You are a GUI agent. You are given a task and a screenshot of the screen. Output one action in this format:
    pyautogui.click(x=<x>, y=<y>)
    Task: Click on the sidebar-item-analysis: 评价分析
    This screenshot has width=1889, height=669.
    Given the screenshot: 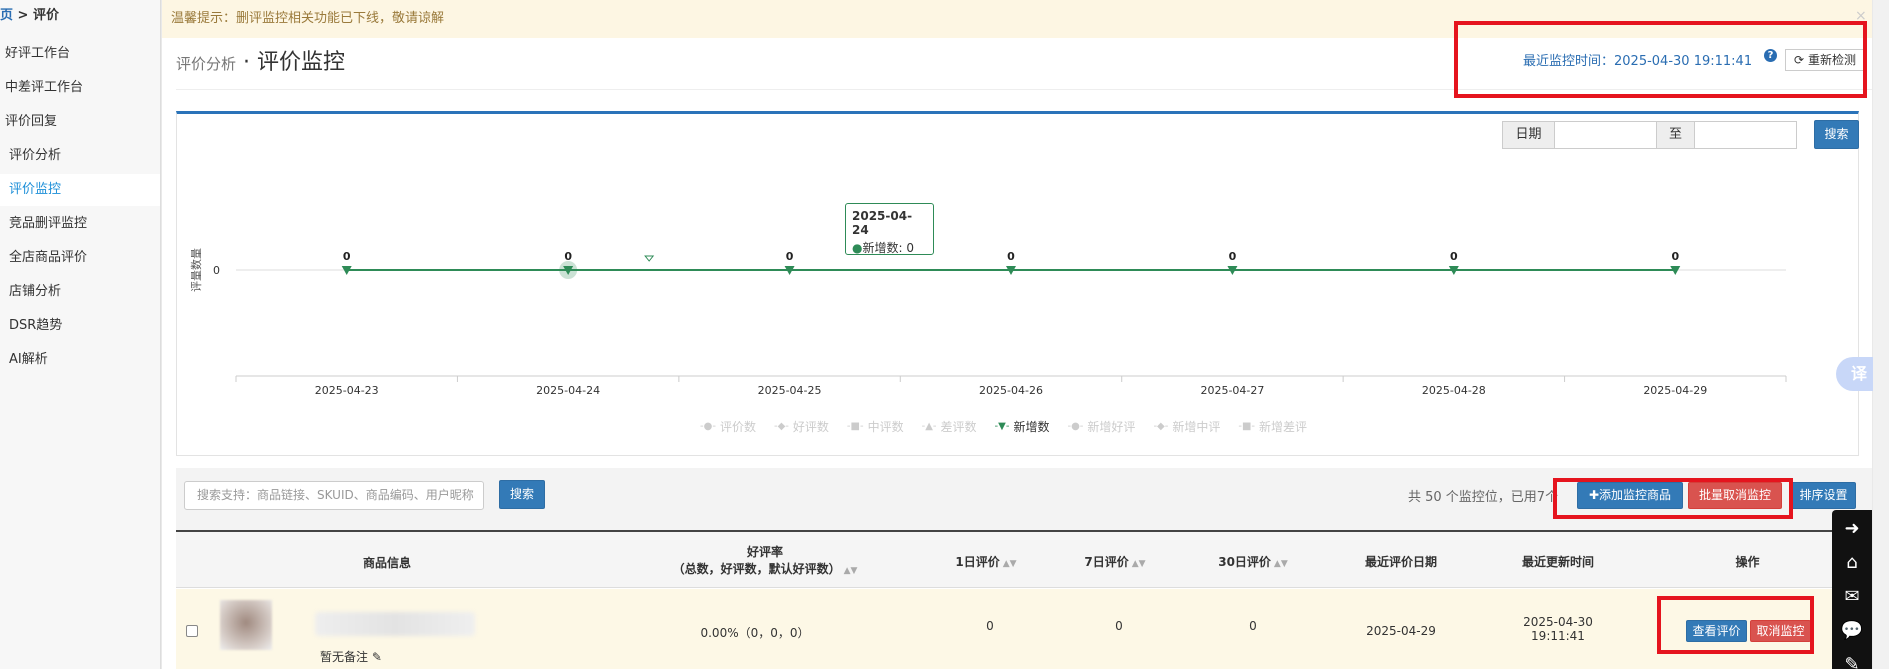 What is the action you would take?
    pyautogui.click(x=80, y=156)
    